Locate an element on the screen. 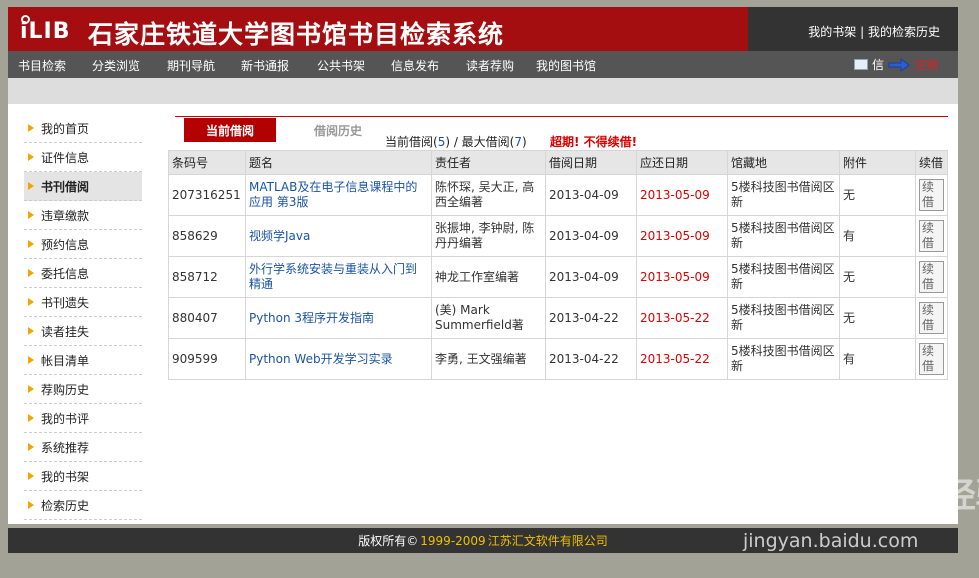 This screenshot has width=979, height=578. book-title-link: 视频学Java is located at coordinates (338, 236).